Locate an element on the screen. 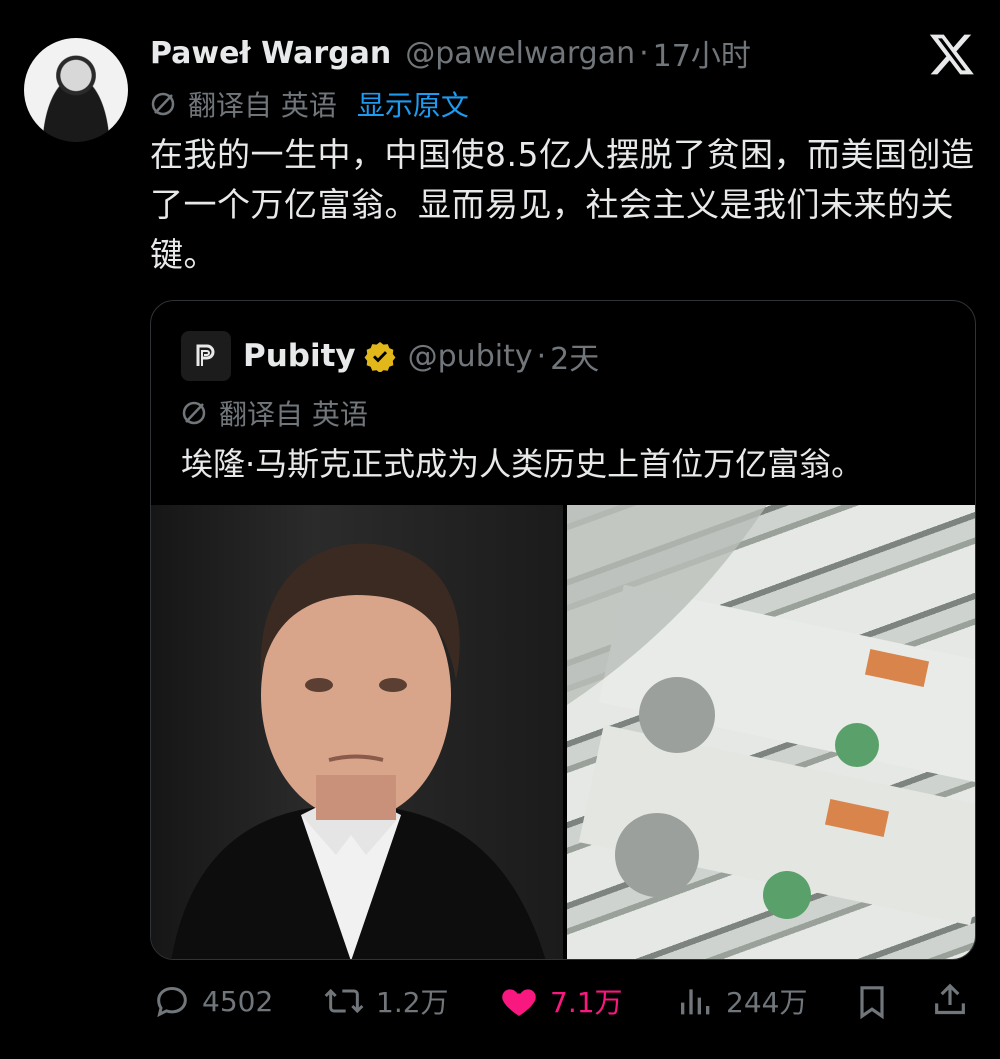 Image resolution: width=1000 pixels, height=1059 pixels. verified-badge-icon is located at coordinates (380, 357).